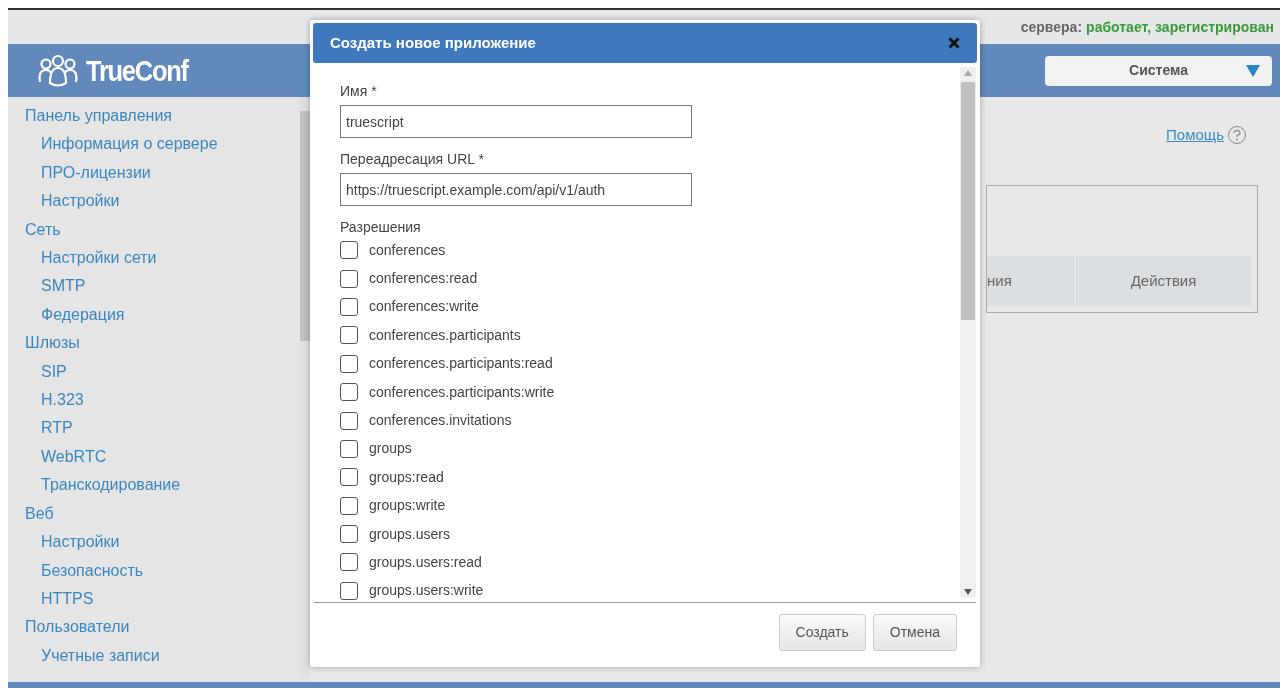 The height and width of the screenshot is (696, 1286). I want to click on permission-label: groups:write, so click(407, 506).